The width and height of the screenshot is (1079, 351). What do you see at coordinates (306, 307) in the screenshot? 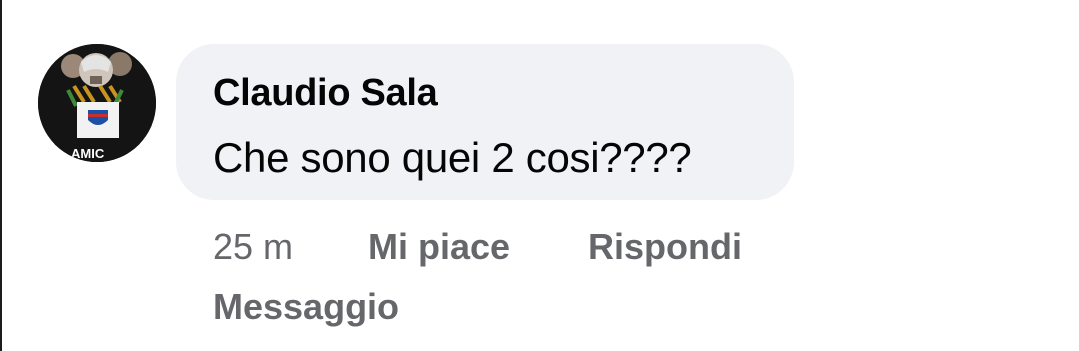
I see `message-button: Messaggio` at bounding box center [306, 307].